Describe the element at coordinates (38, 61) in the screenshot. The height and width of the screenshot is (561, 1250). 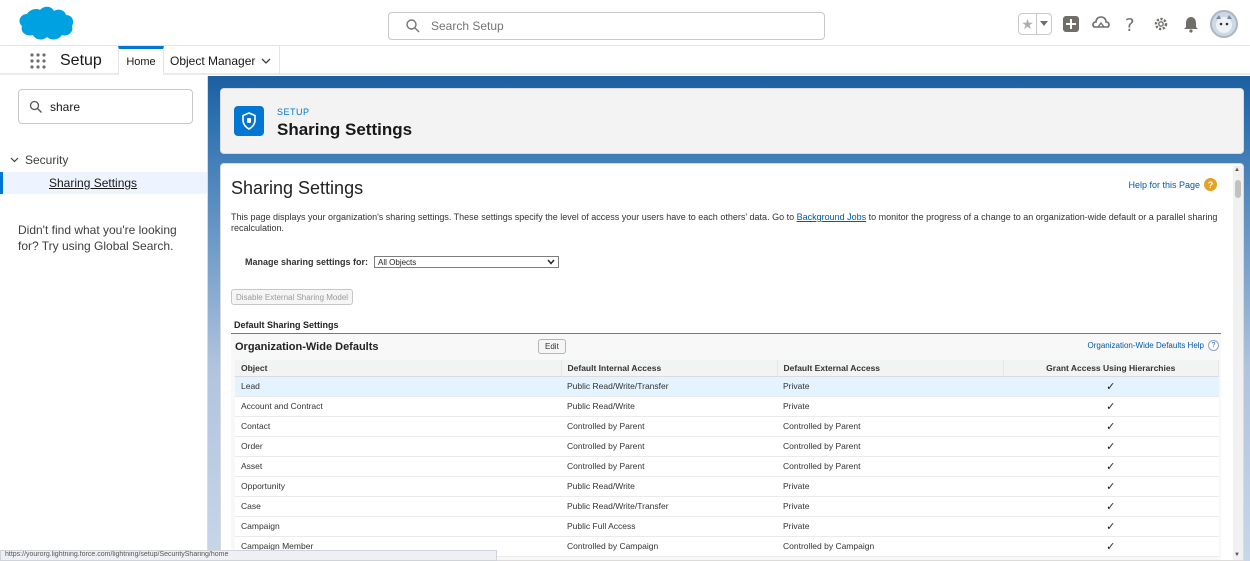
I see `app-launcher-icon` at that location.